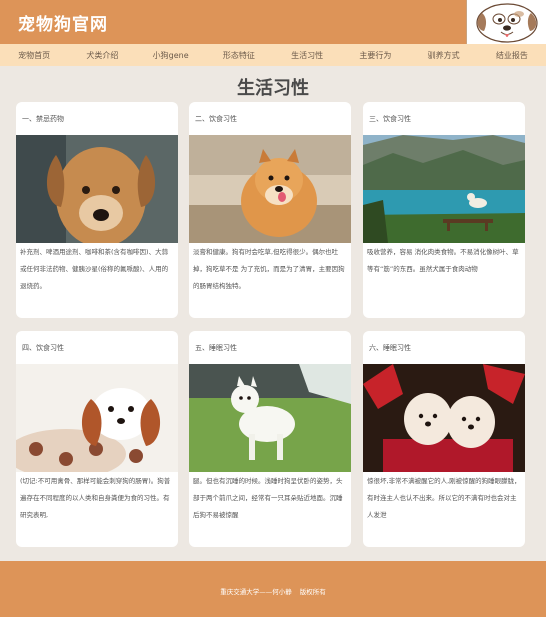 The width and height of the screenshot is (546, 617). Describe the element at coordinates (34, 55) in the screenshot. I see `nav-item-home: 宠物首页` at that location.